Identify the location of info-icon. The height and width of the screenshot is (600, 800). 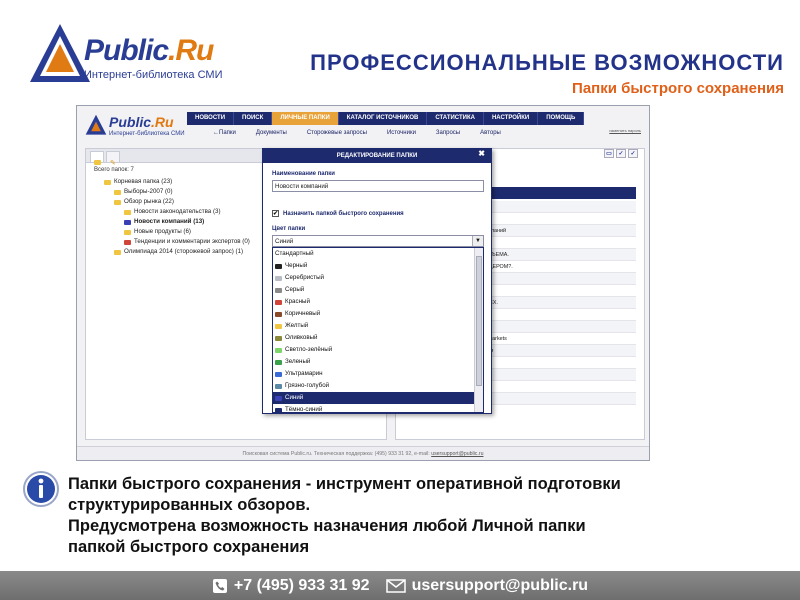
(41, 489).